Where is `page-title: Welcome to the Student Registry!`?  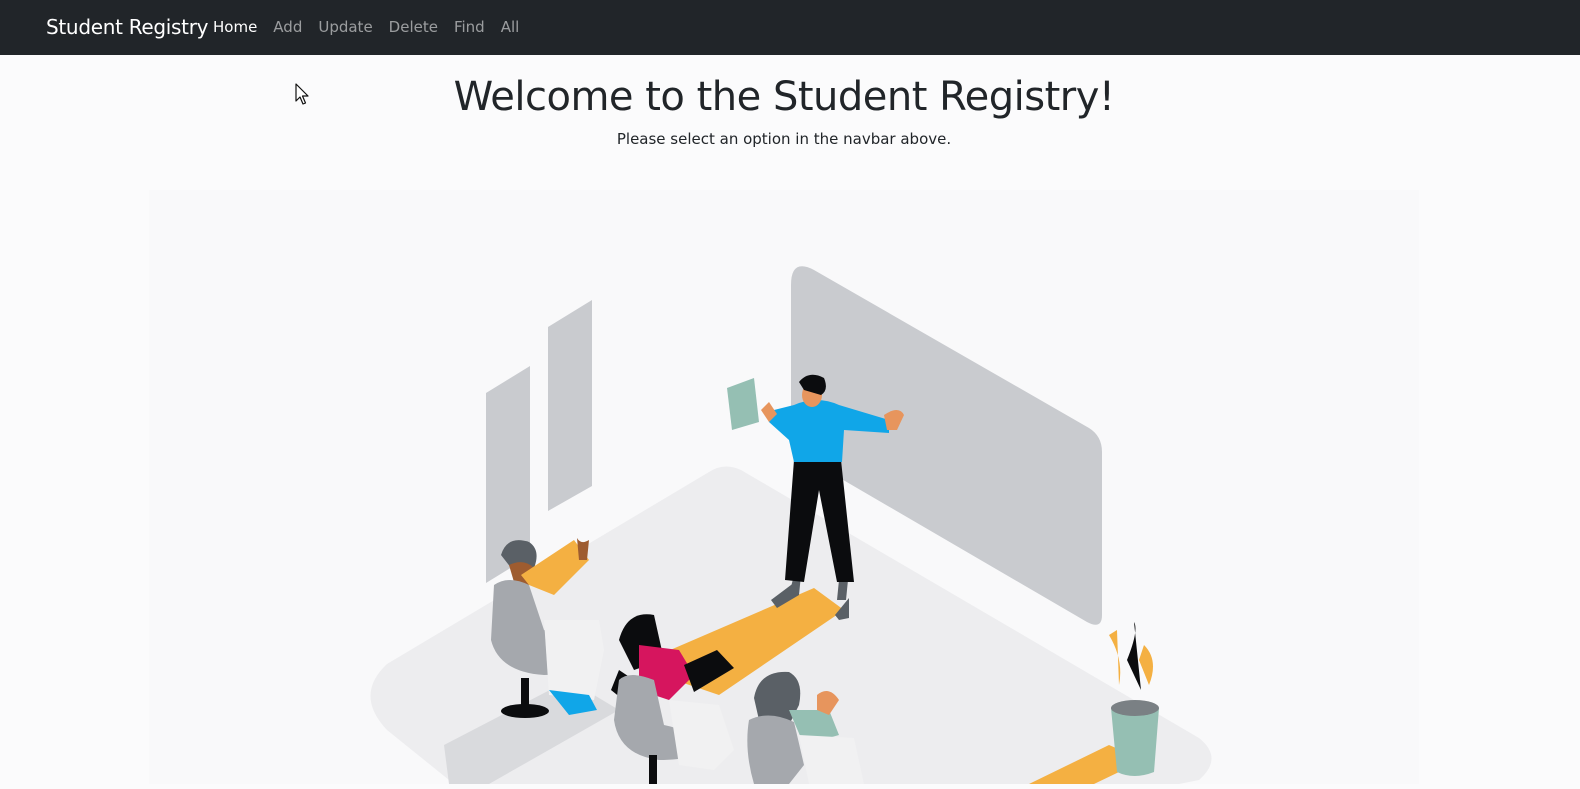
page-title: Welcome to the Student Registry! is located at coordinates (784, 97).